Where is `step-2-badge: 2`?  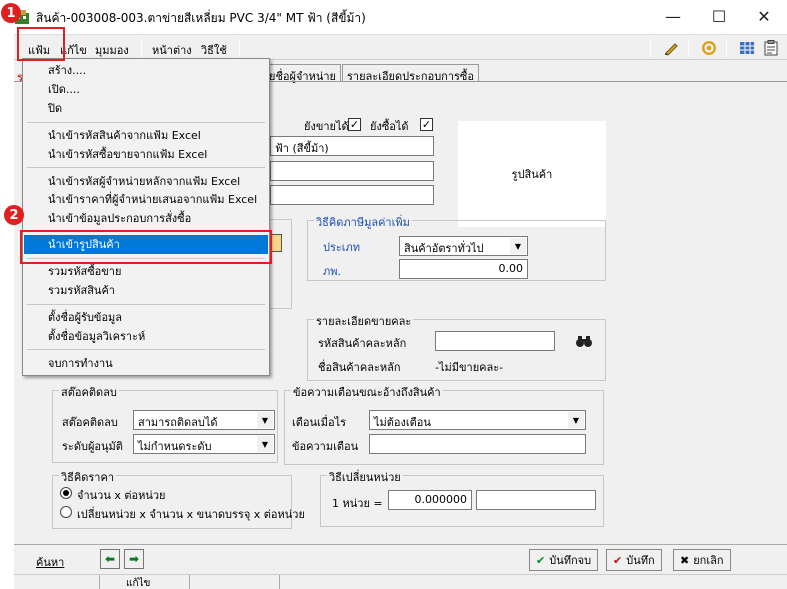
step-2-badge: 2 is located at coordinates (14, 215).